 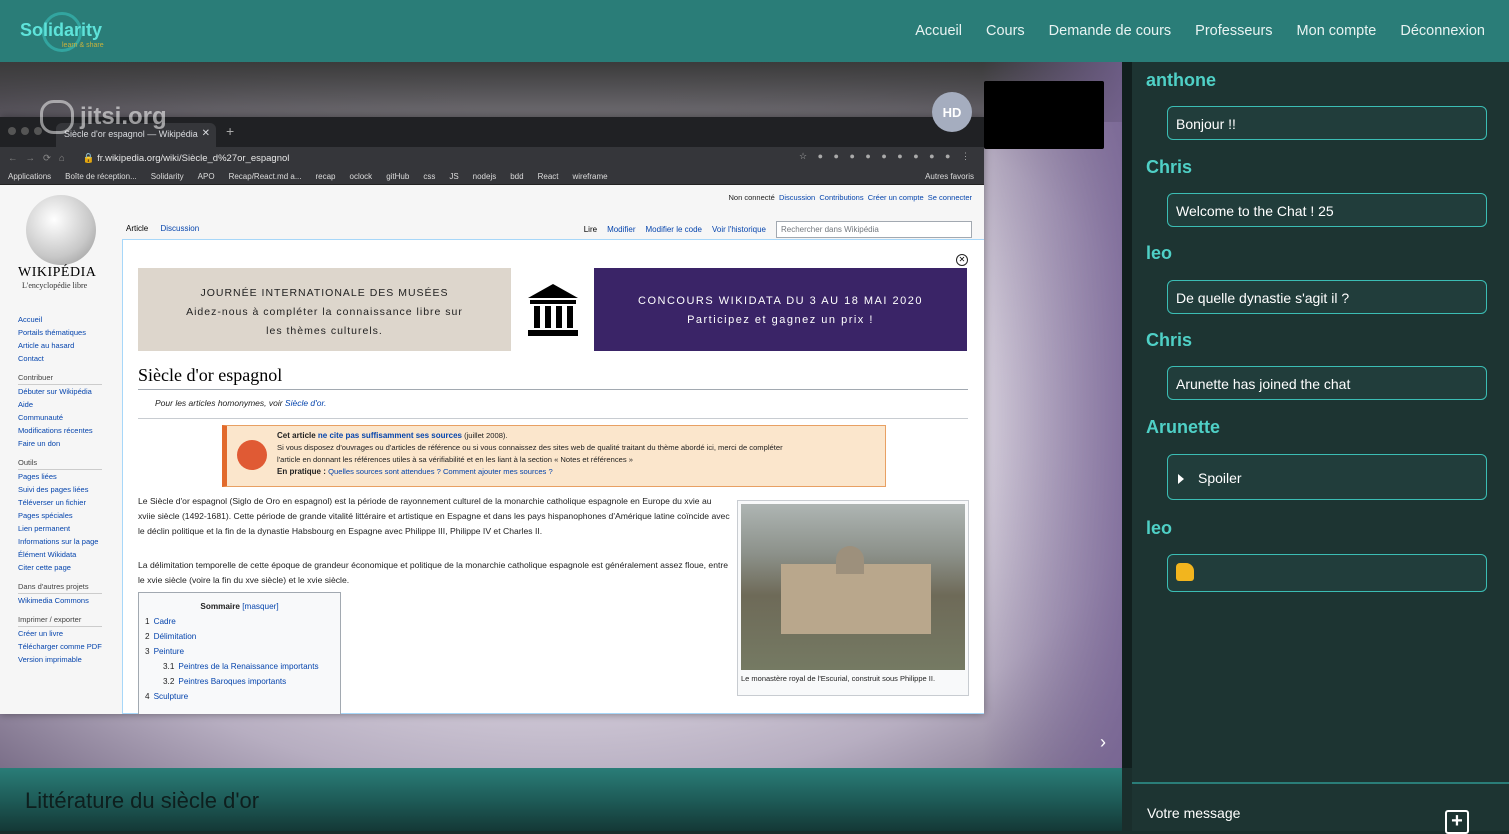 I want to click on wiki-top-link: Discussion, so click(x=797, y=197).